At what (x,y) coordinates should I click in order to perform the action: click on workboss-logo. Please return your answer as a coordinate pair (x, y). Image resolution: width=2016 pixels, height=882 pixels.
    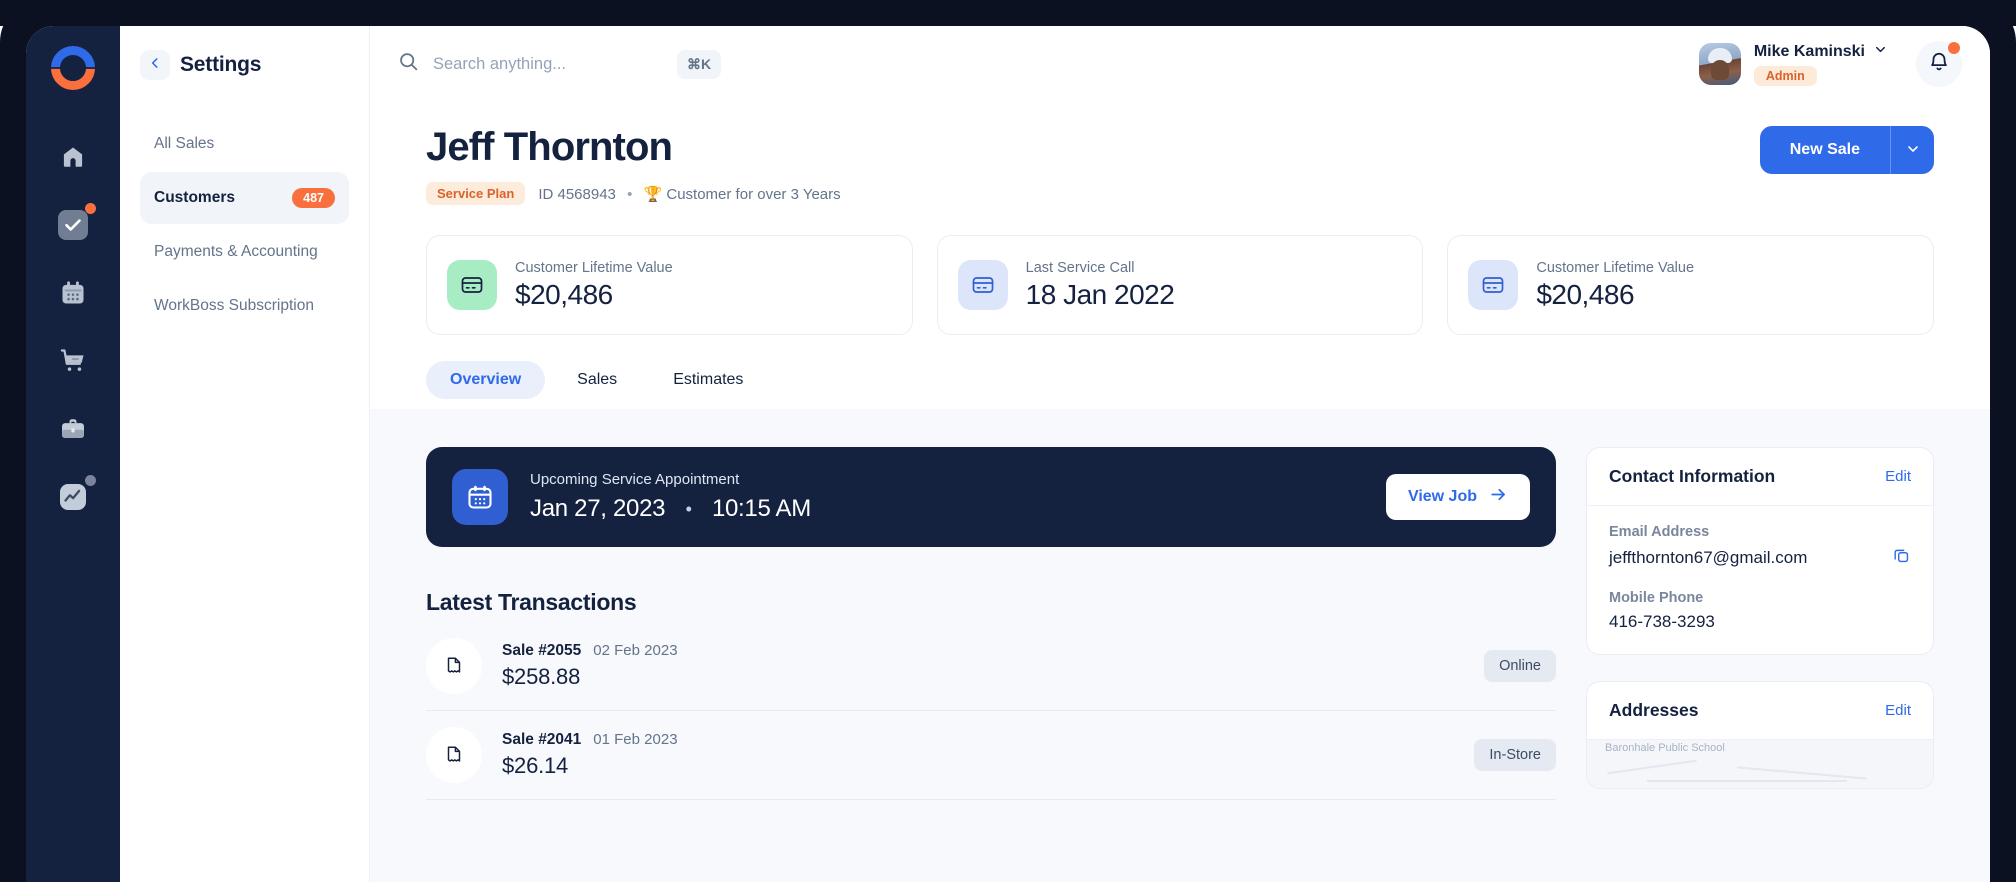
    Looking at the image, I should click on (73, 68).